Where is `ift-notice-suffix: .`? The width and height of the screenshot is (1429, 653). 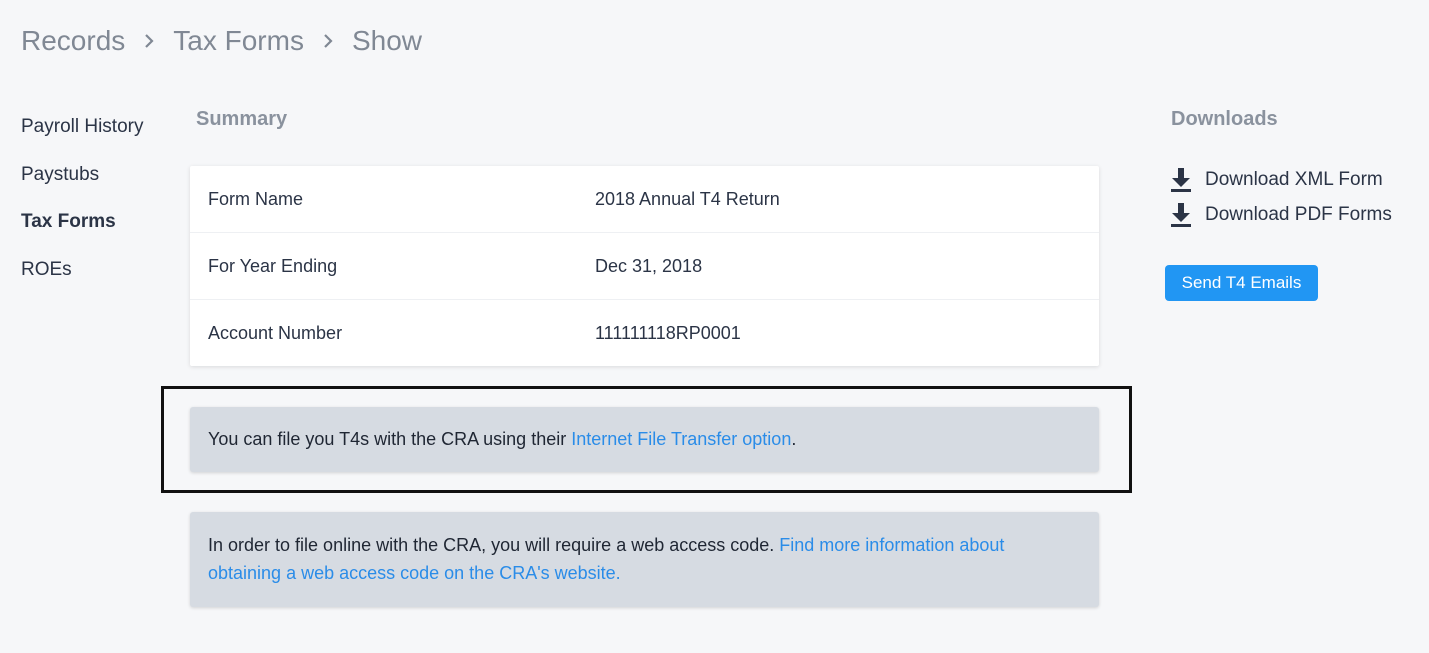
ift-notice-suffix: . is located at coordinates (794, 439).